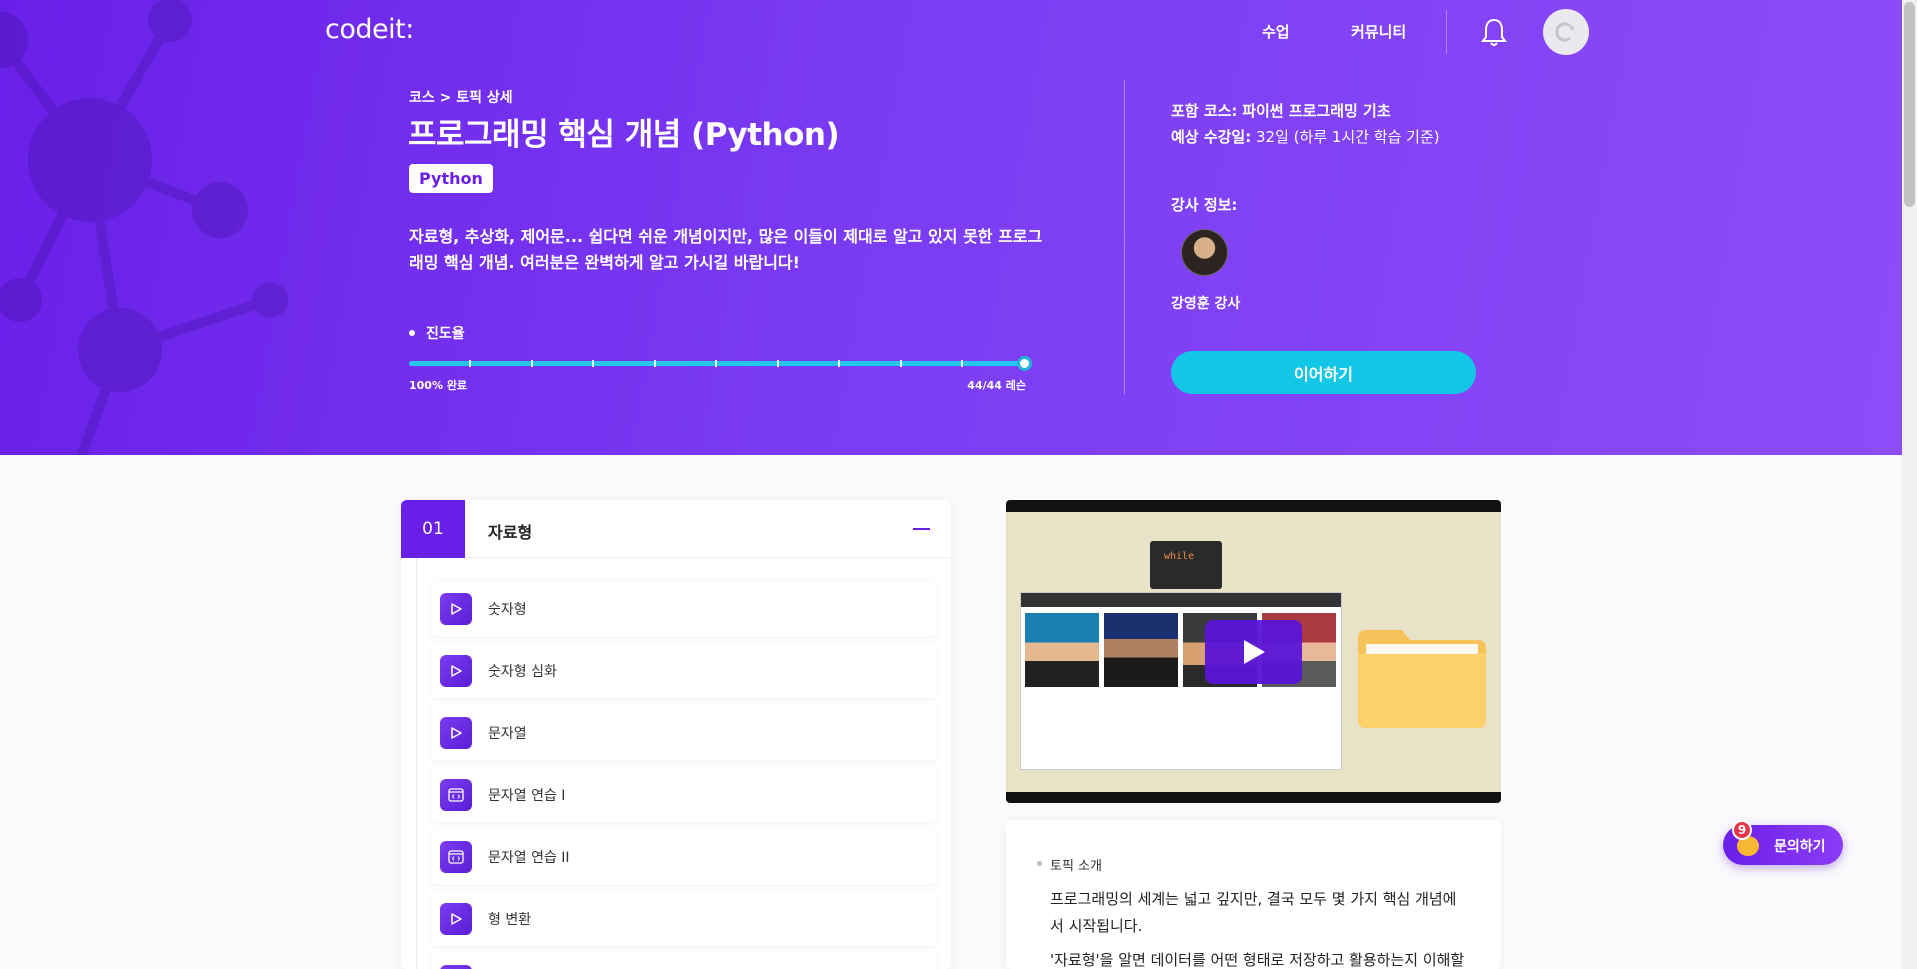 The width and height of the screenshot is (1917, 969). I want to click on nav-community-link: 커뮤니티, so click(1378, 31).